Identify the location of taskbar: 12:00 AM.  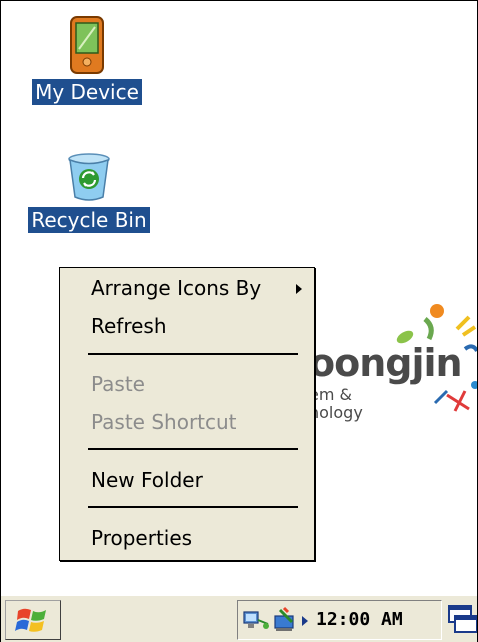
(239, 618).